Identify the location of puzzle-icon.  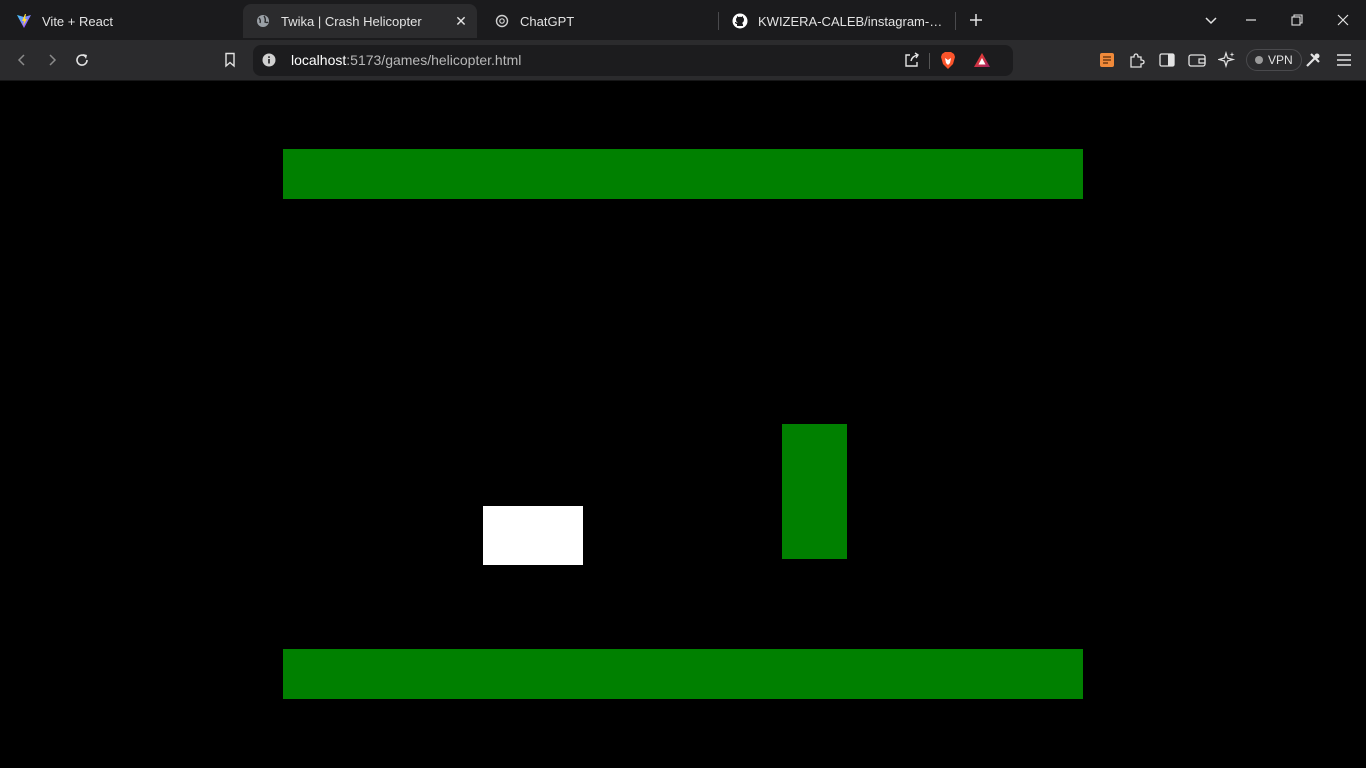
(1137, 60).